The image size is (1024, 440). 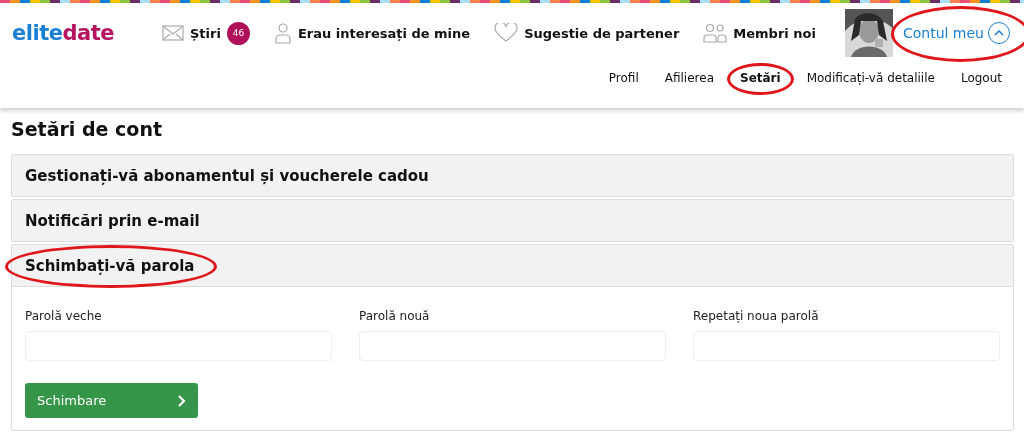 What do you see at coordinates (372, 33) in the screenshot?
I see `nav-link: Erau interesați de mine` at bounding box center [372, 33].